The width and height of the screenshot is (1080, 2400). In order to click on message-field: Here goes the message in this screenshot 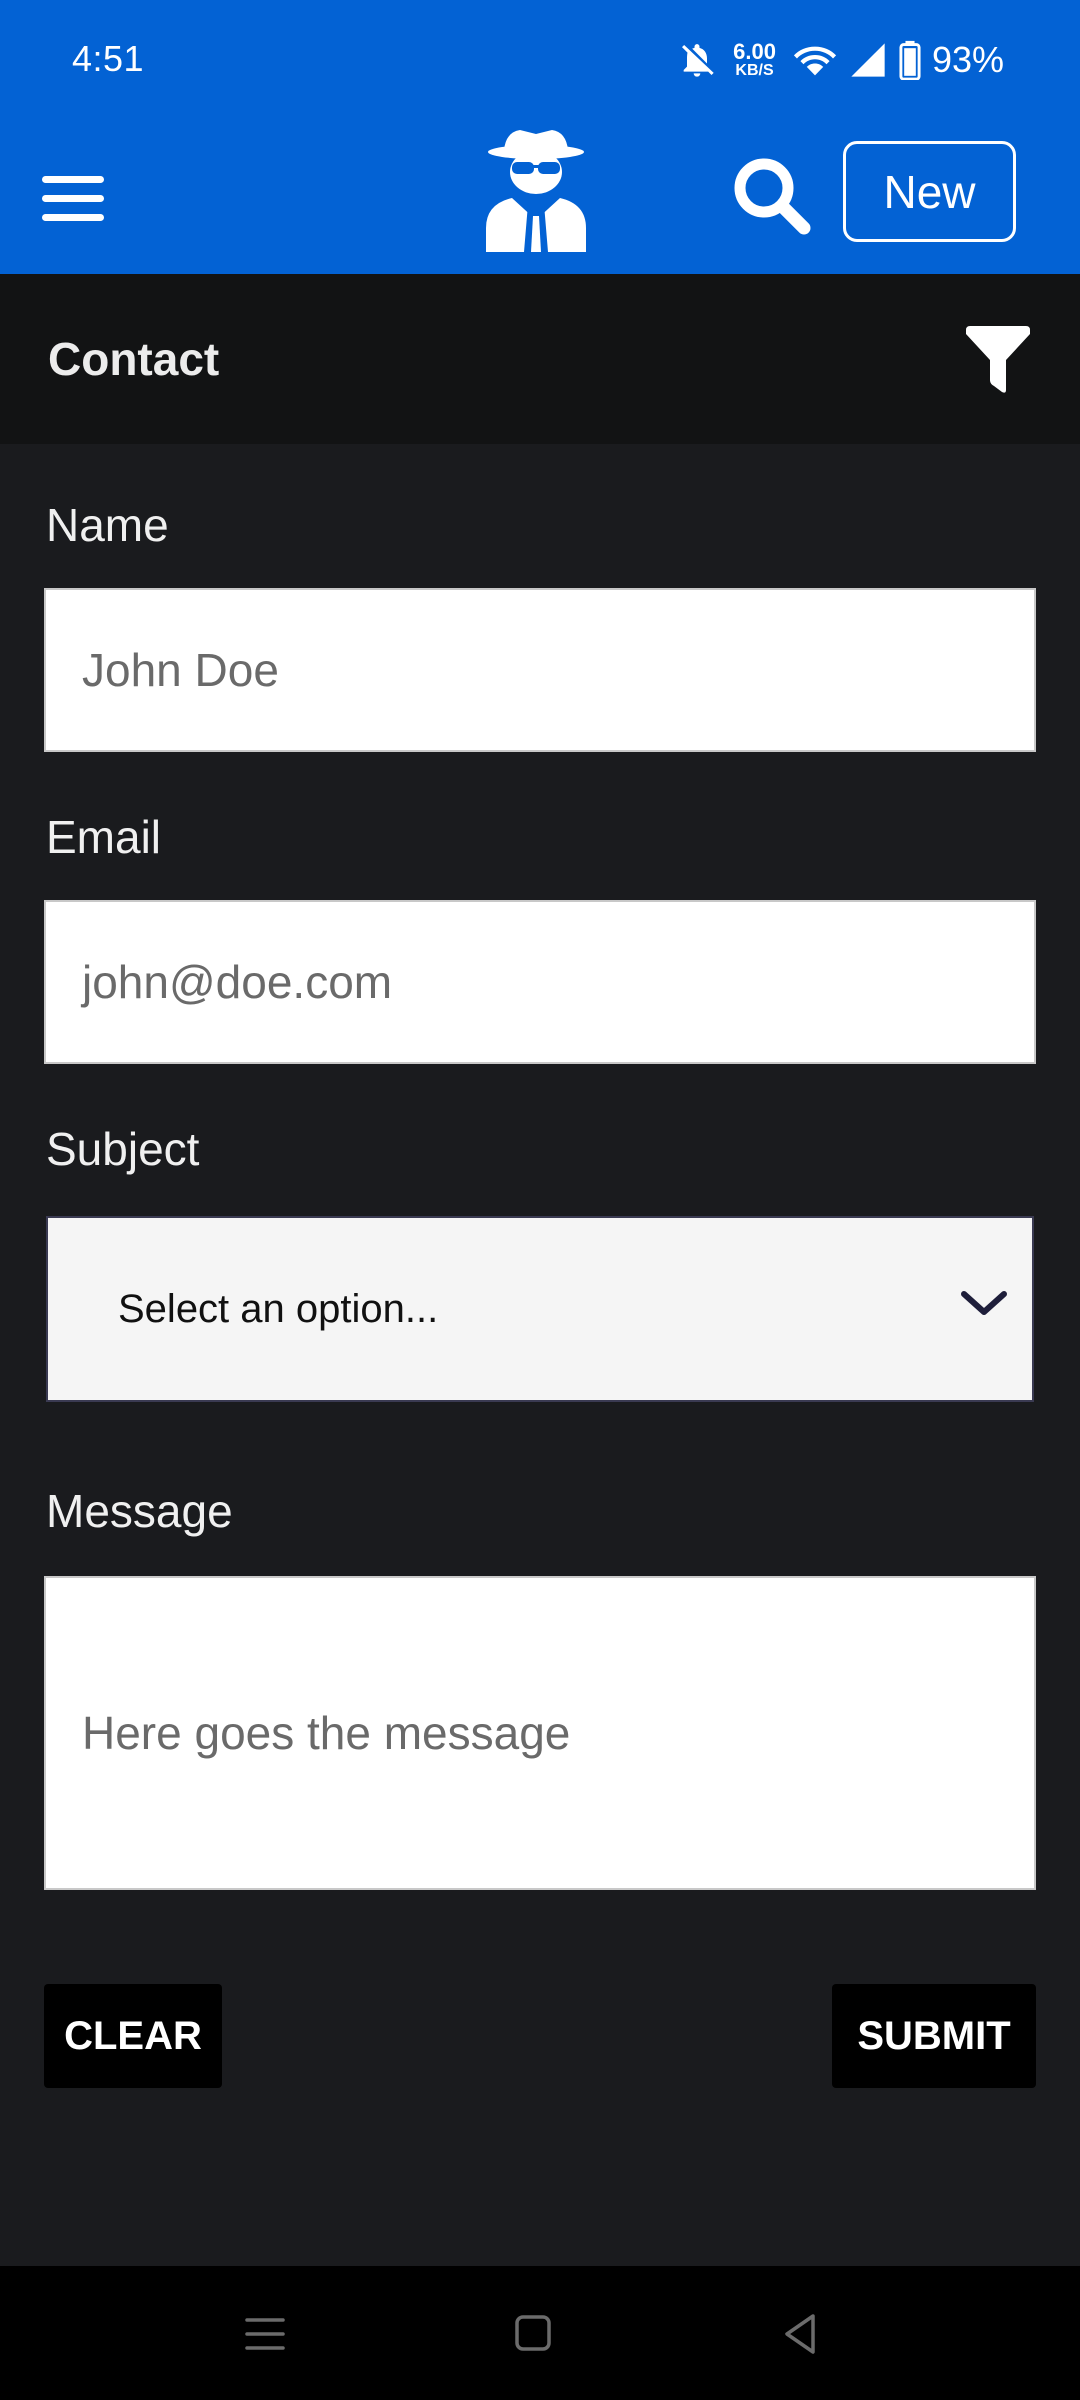, I will do `click(540, 1733)`.